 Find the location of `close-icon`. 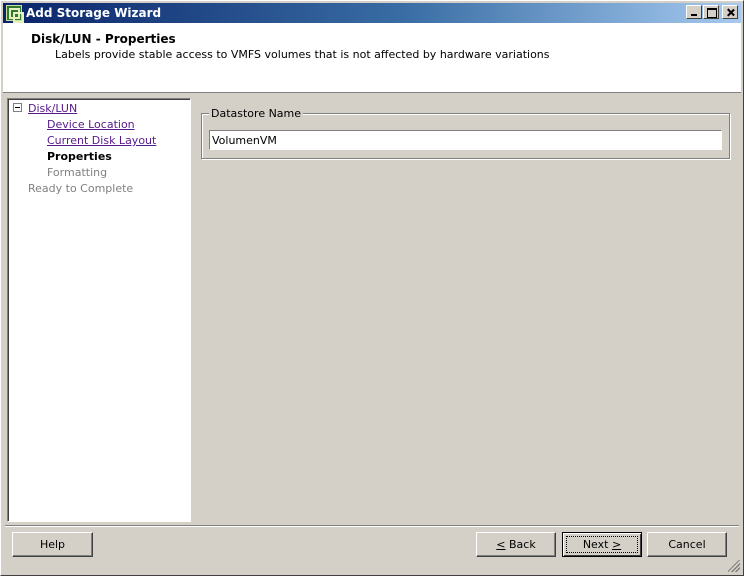

close-icon is located at coordinates (730, 12).